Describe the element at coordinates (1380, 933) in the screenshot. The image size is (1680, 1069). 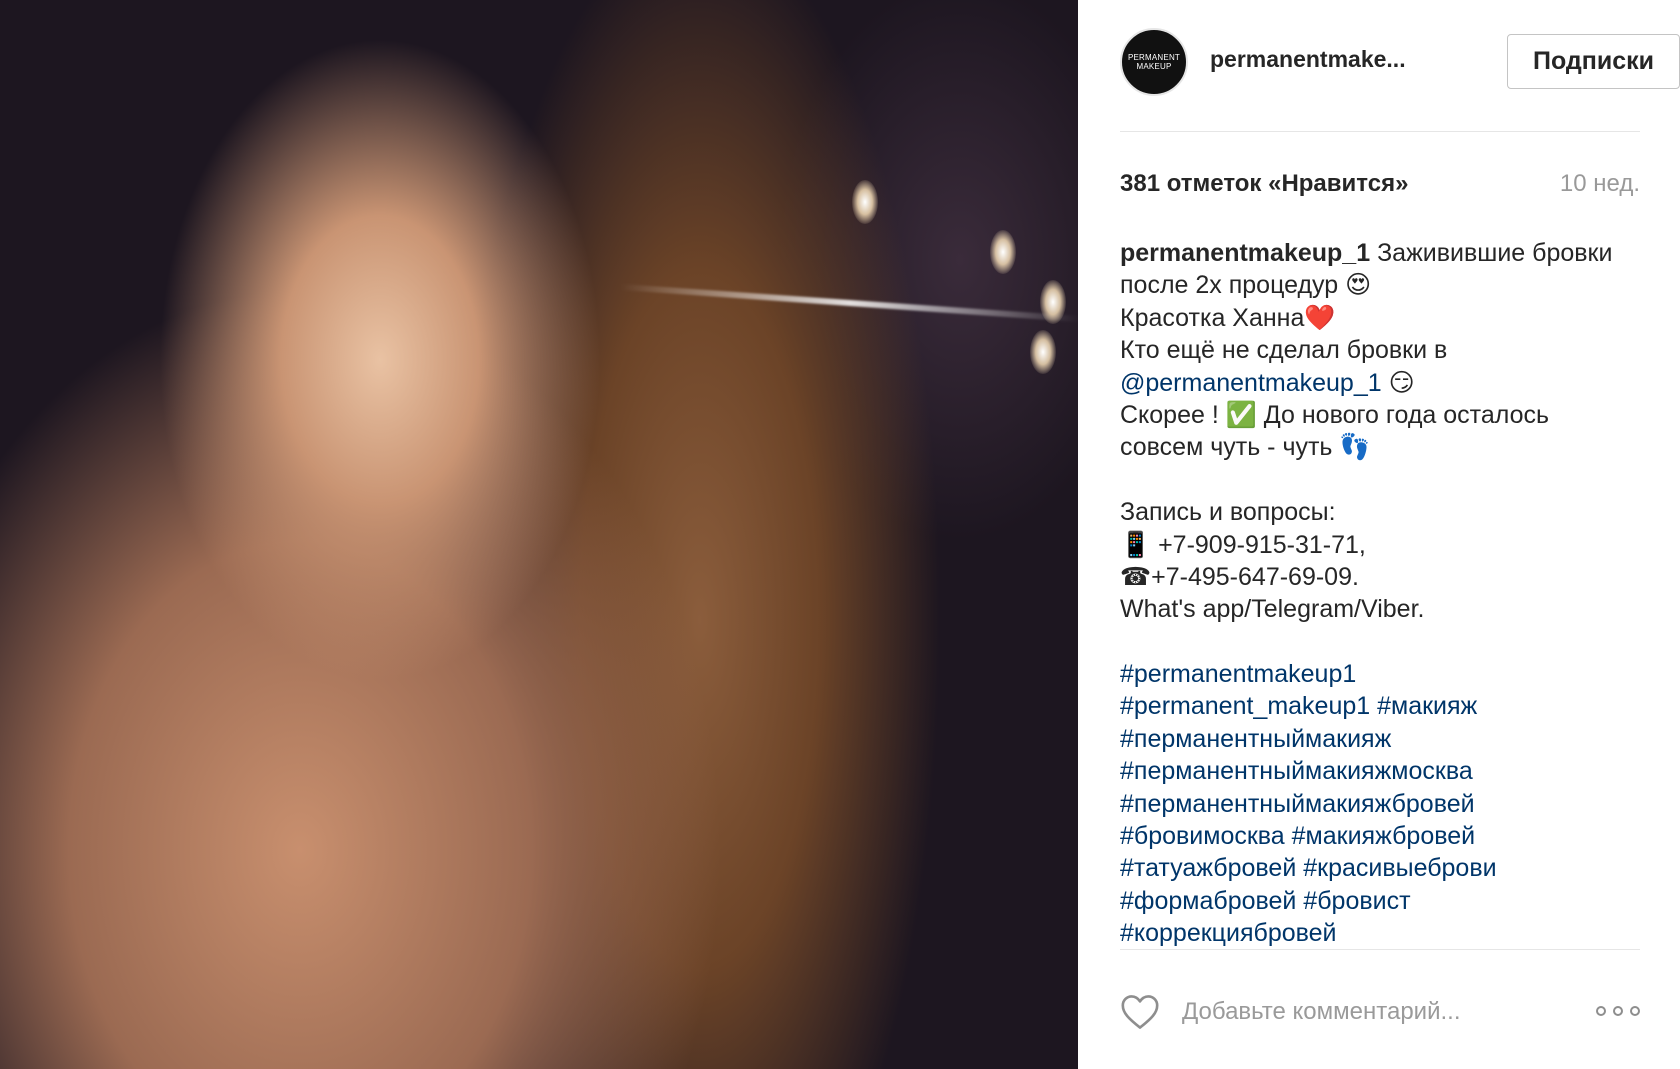
I see `hashtag-link: #коррекциябровей` at that location.